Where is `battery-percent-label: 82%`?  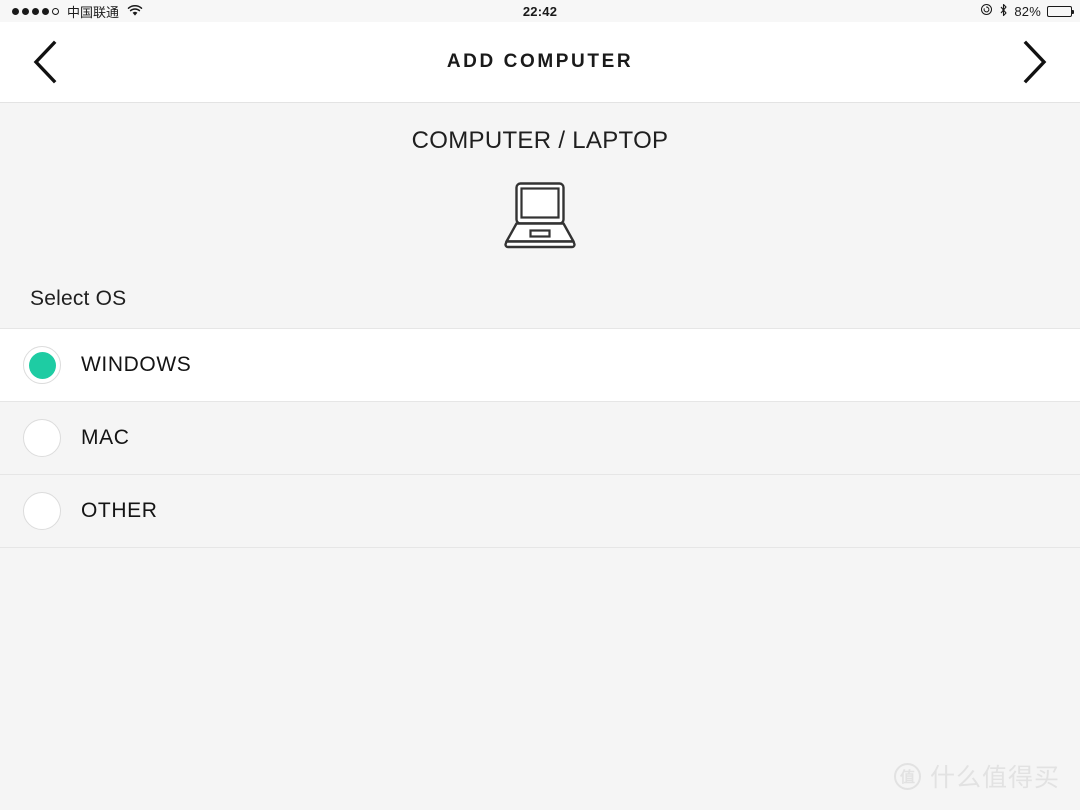 battery-percent-label: 82% is located at coordinates (1027, 11).